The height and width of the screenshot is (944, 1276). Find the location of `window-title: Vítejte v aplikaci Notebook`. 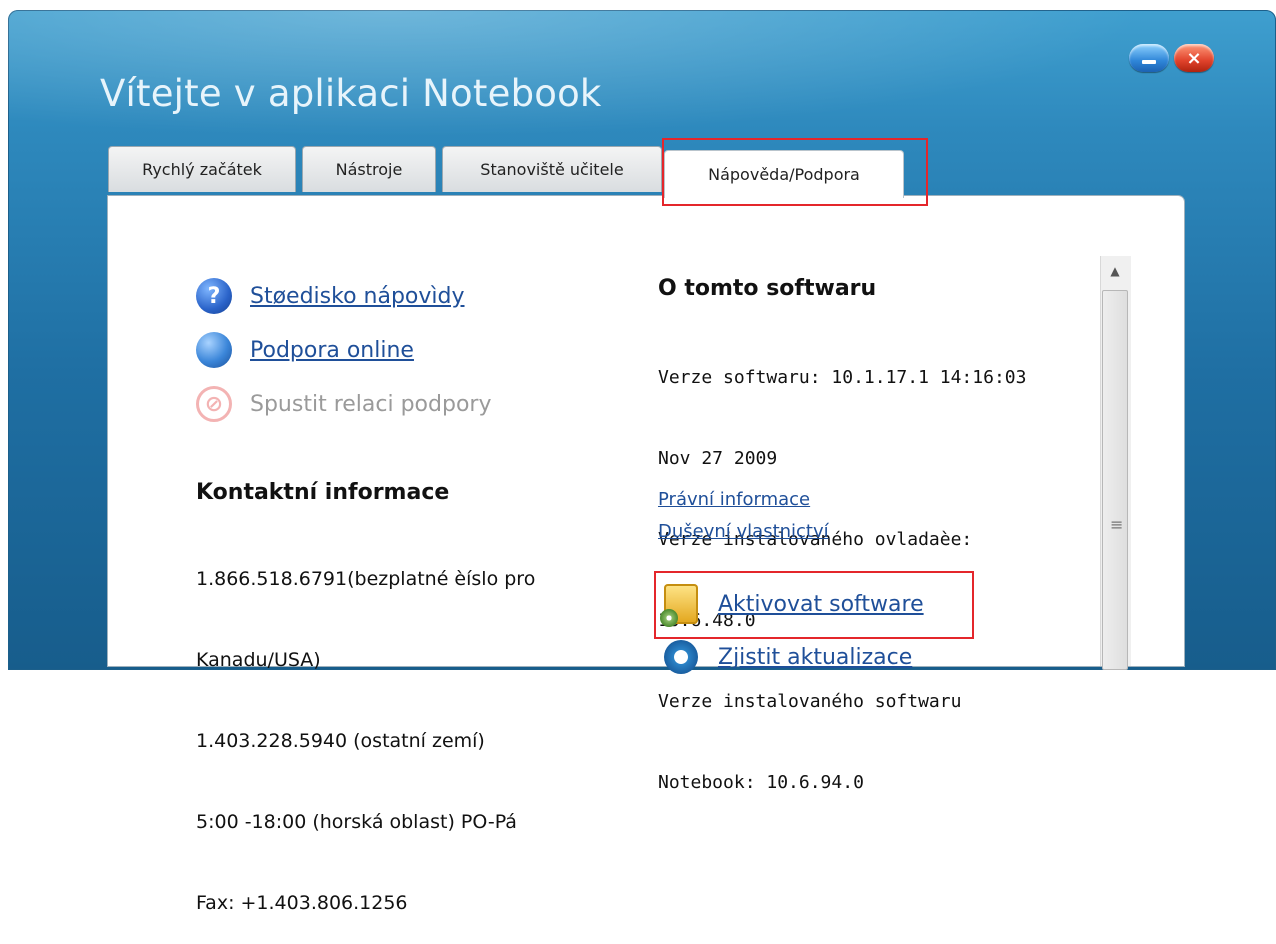

window-title: Vítejte v aplikaci Notebook is located at coordinates (351, 93).